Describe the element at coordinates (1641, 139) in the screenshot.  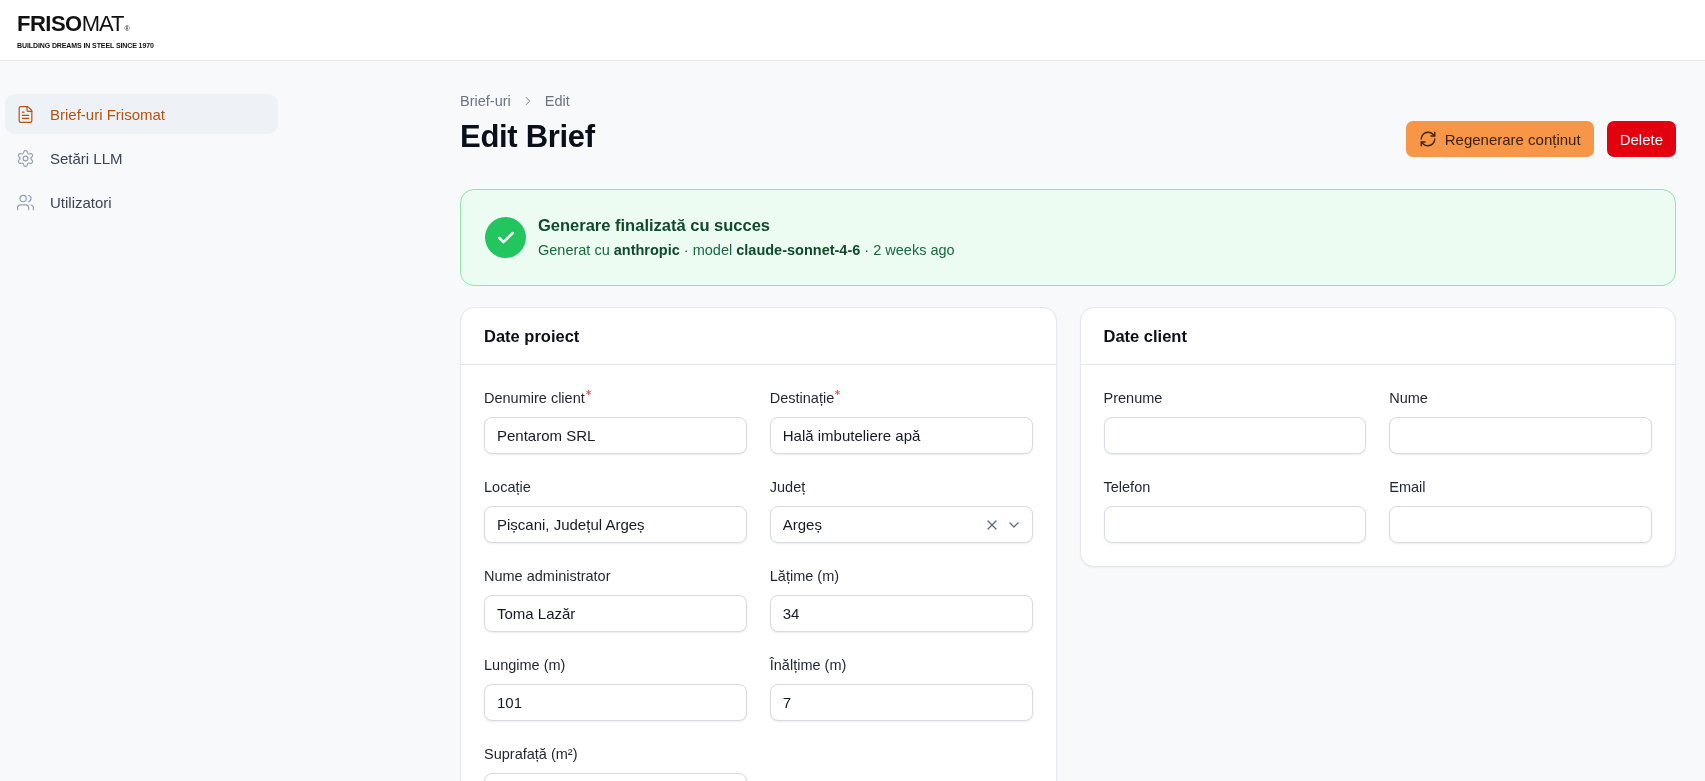
I see `delete-button: Delete` at that location.